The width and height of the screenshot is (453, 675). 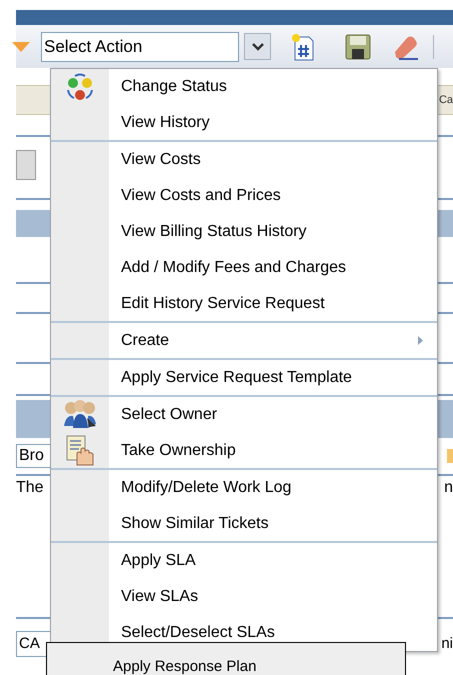 What do you see at coordinates (80, 450) in the screenshot?
I see `document-hand-icon` at bounding box center [80, 450].